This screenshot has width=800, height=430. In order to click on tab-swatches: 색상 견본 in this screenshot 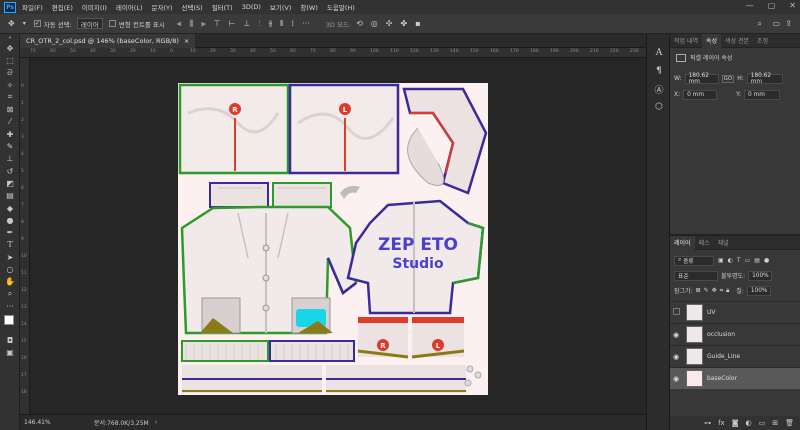, I will do `click(737, 41)`.